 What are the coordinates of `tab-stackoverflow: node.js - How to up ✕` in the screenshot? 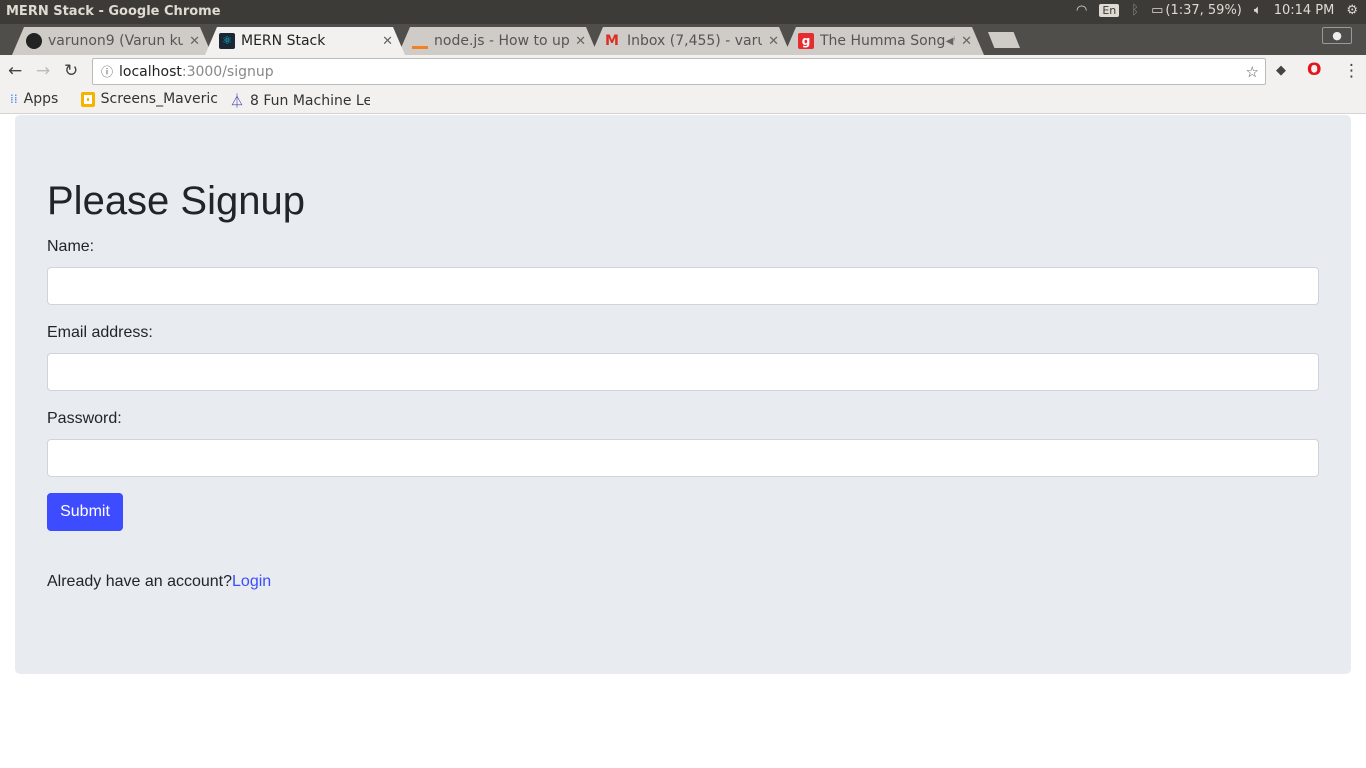 It's located at (498, 41).